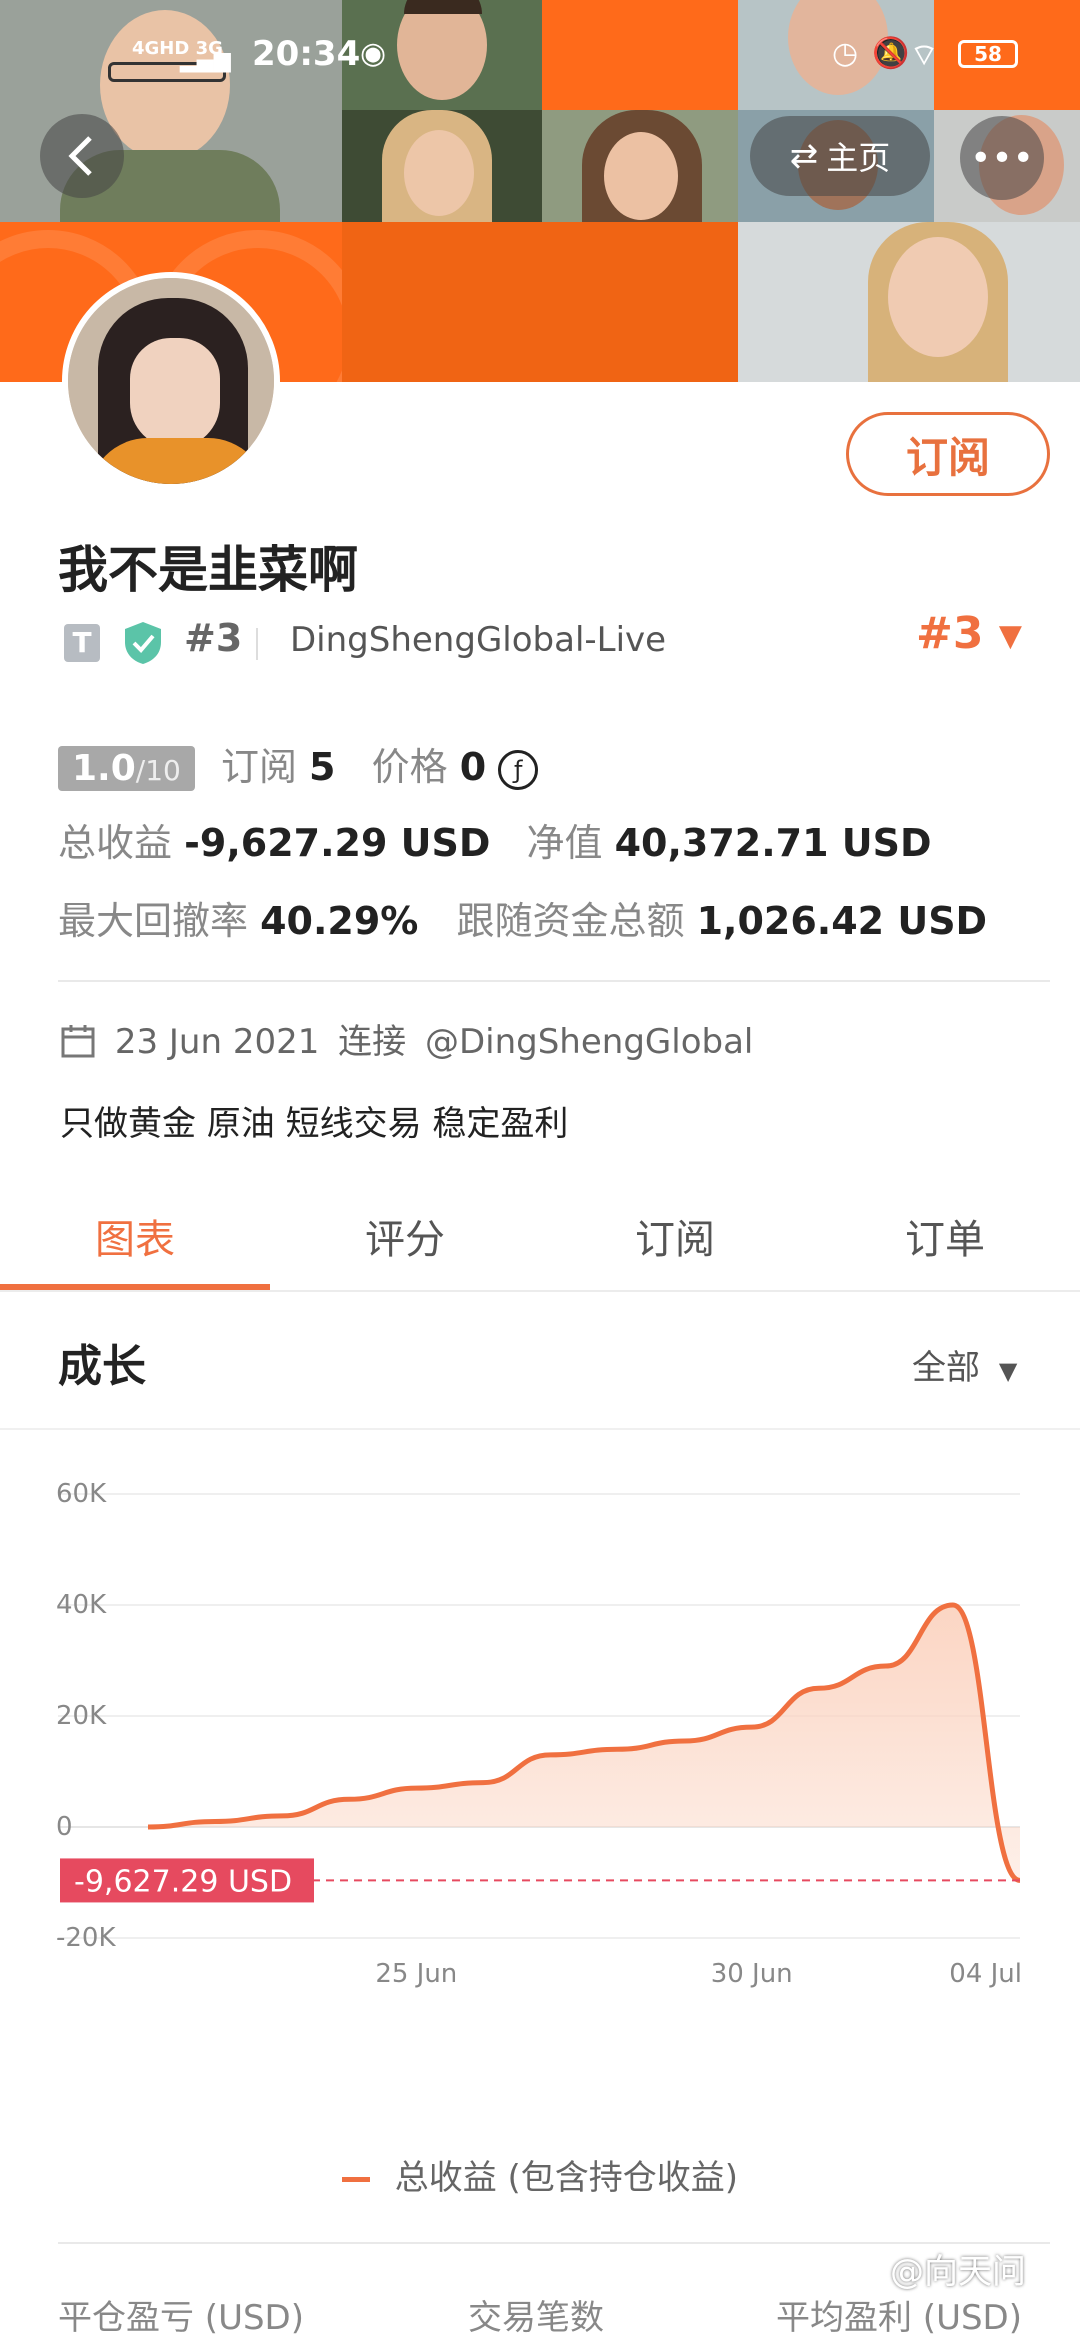  Describe the element at coordinates (564, 843) in the screenshot. I see `net-label: 净值` at that location.